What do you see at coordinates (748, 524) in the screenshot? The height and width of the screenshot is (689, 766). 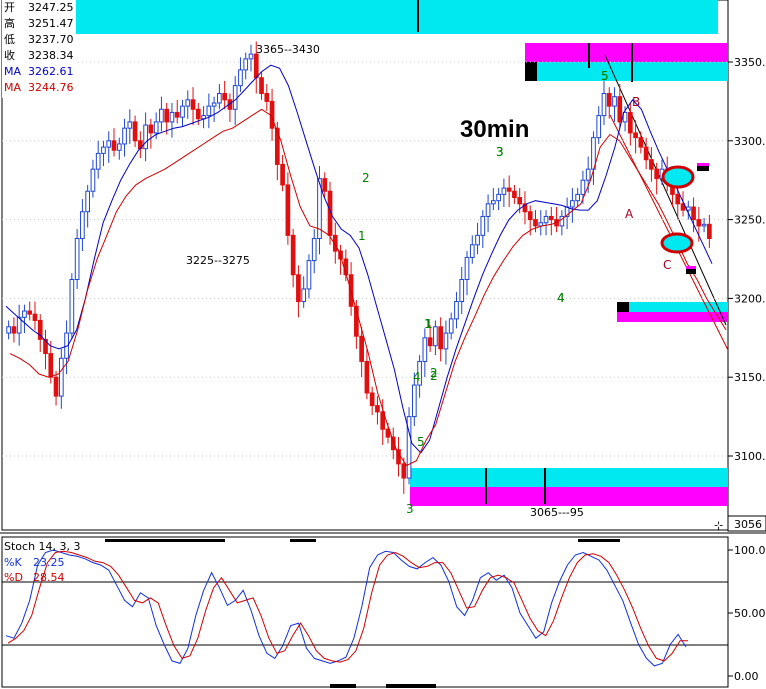 I see `last-price-label: 3056` at bounding box center [748, 524].